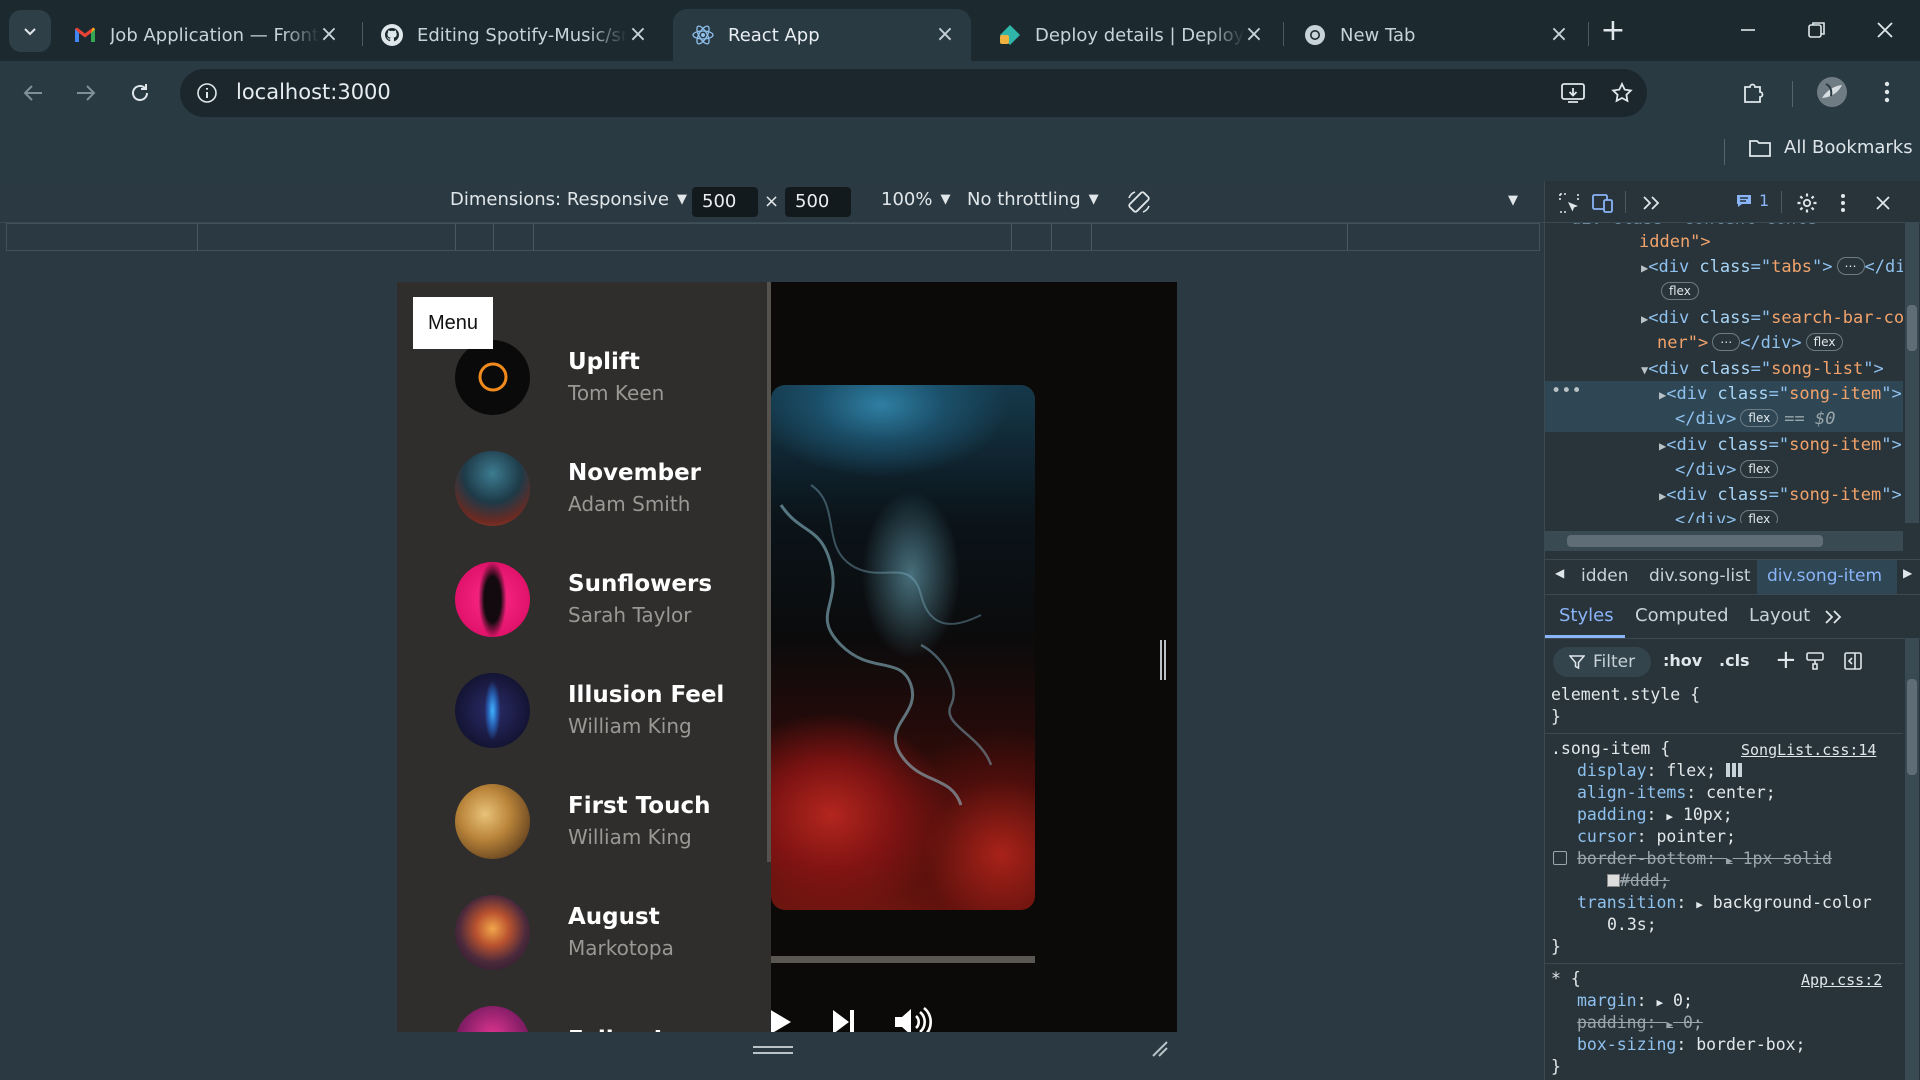 This screenshot has width=1920, height=1080. I want to click on minimize-button, so click(1748, 30).